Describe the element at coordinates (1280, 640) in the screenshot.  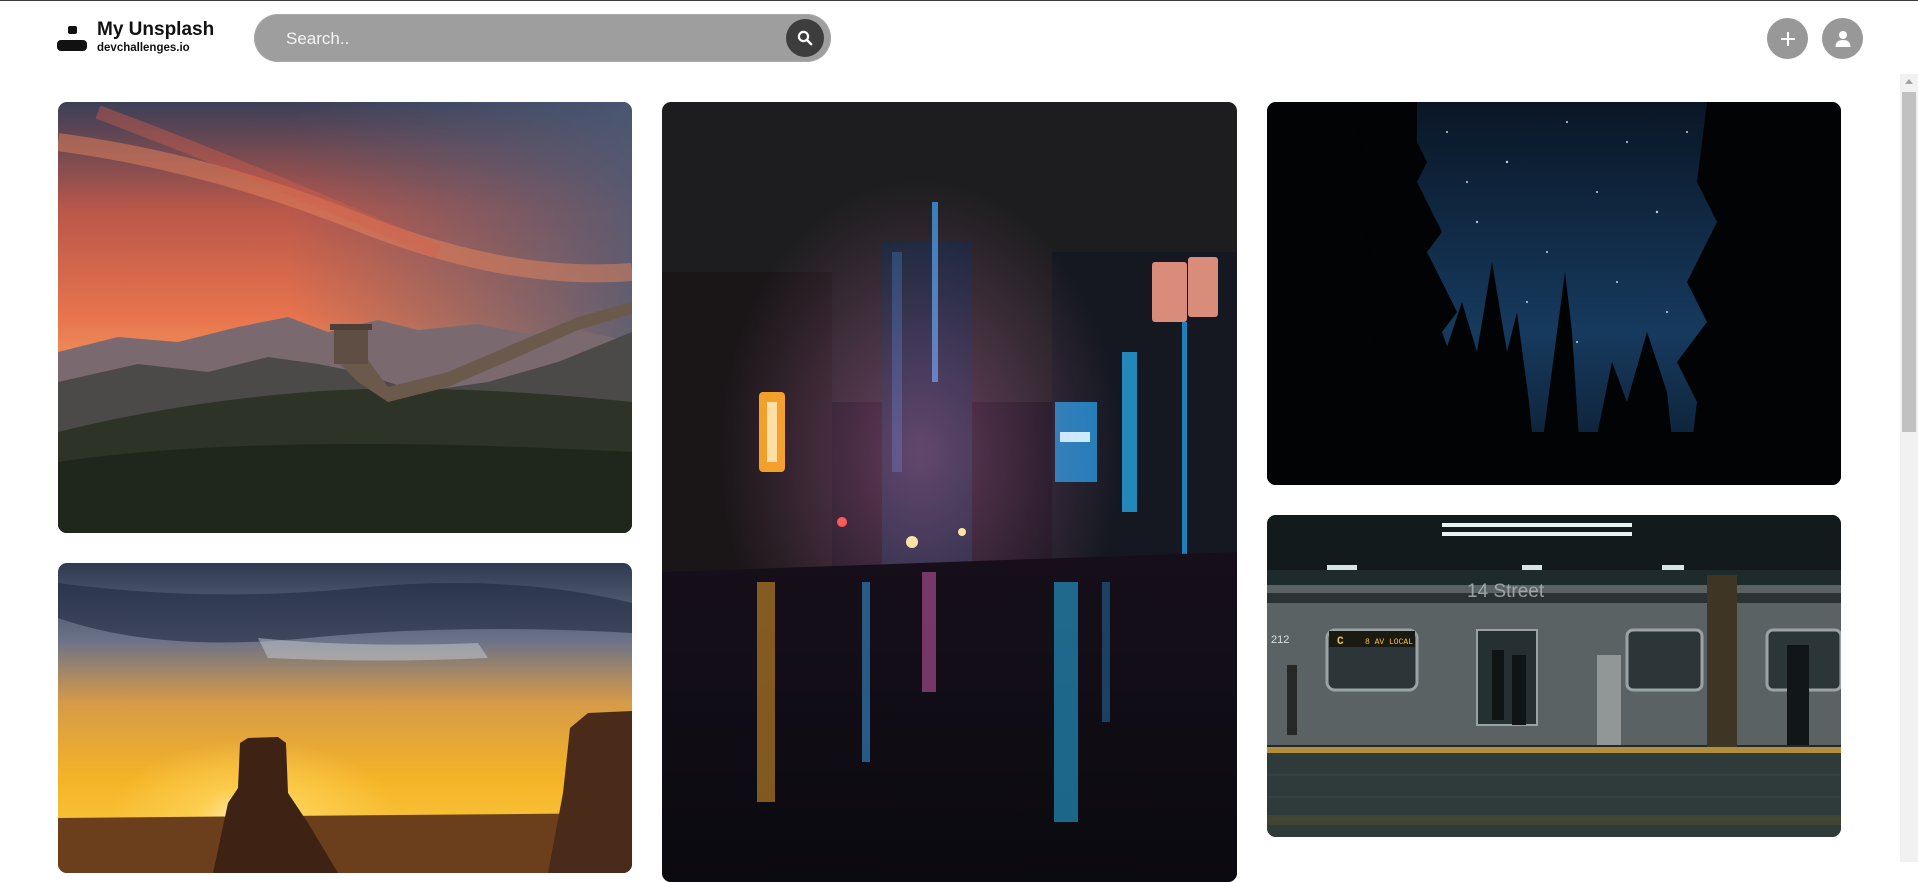
I see `train-number-label: 212` at that location.